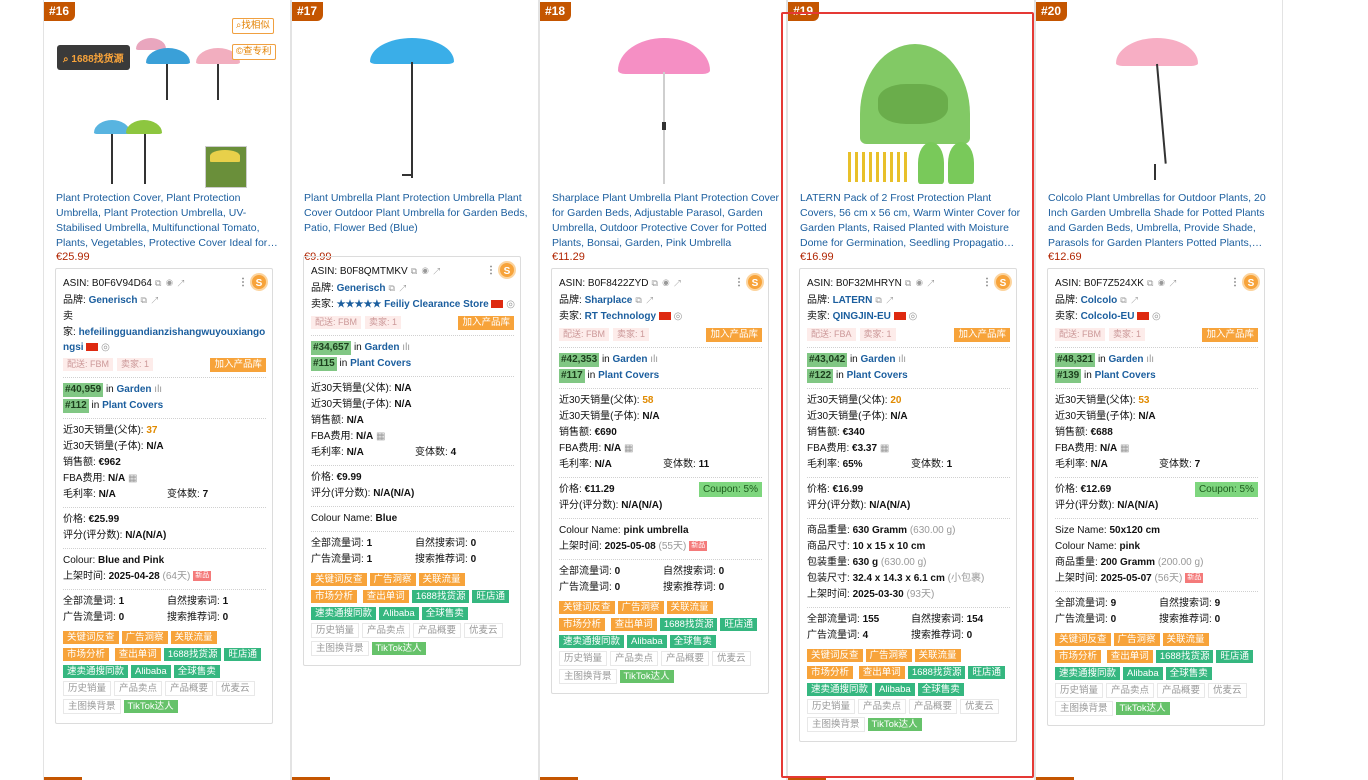  Describe the element at coordinates (866, 635) in the screenshot. I see `ad-words: 4` at that location.